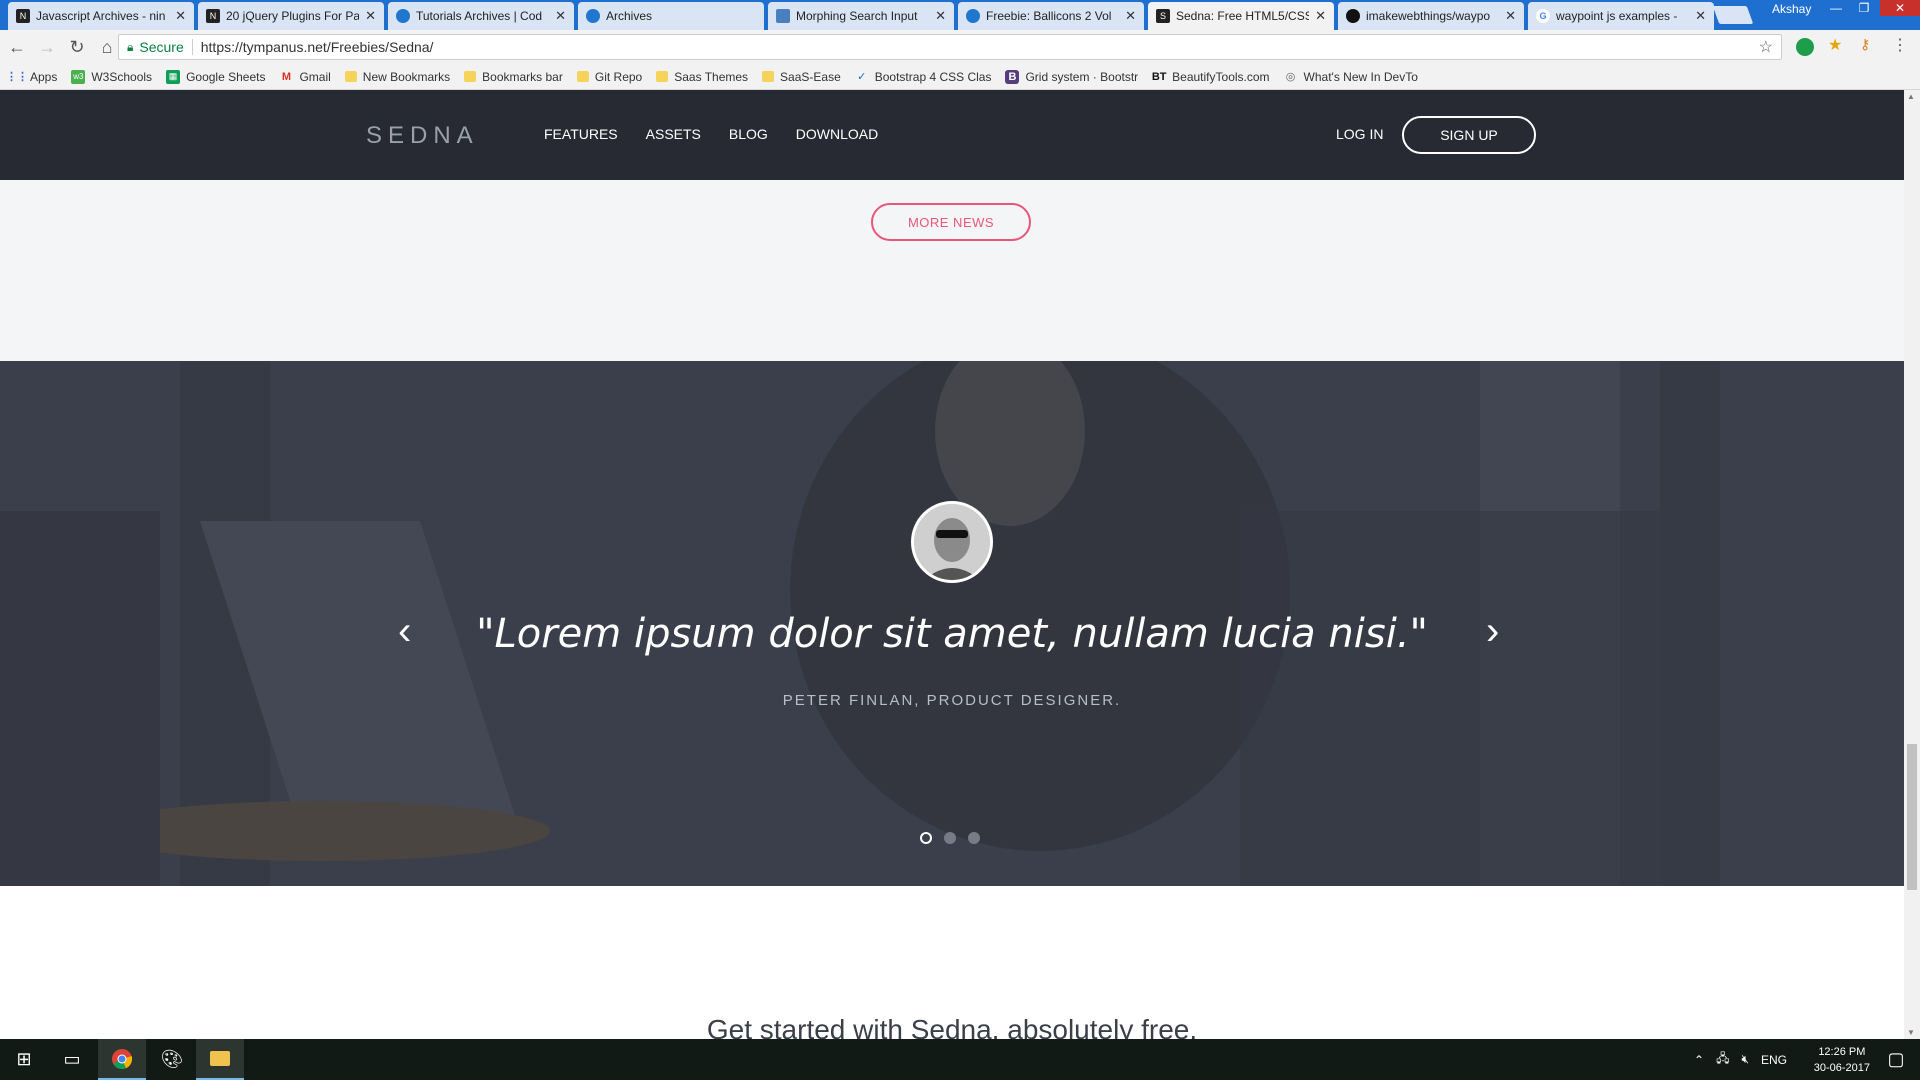 The height and width of the screenshot is (1080, 1920). Describe the element at coordinates (1722, 1059) in the screenshot. I see `network-icon: 🖧︎` at that location.